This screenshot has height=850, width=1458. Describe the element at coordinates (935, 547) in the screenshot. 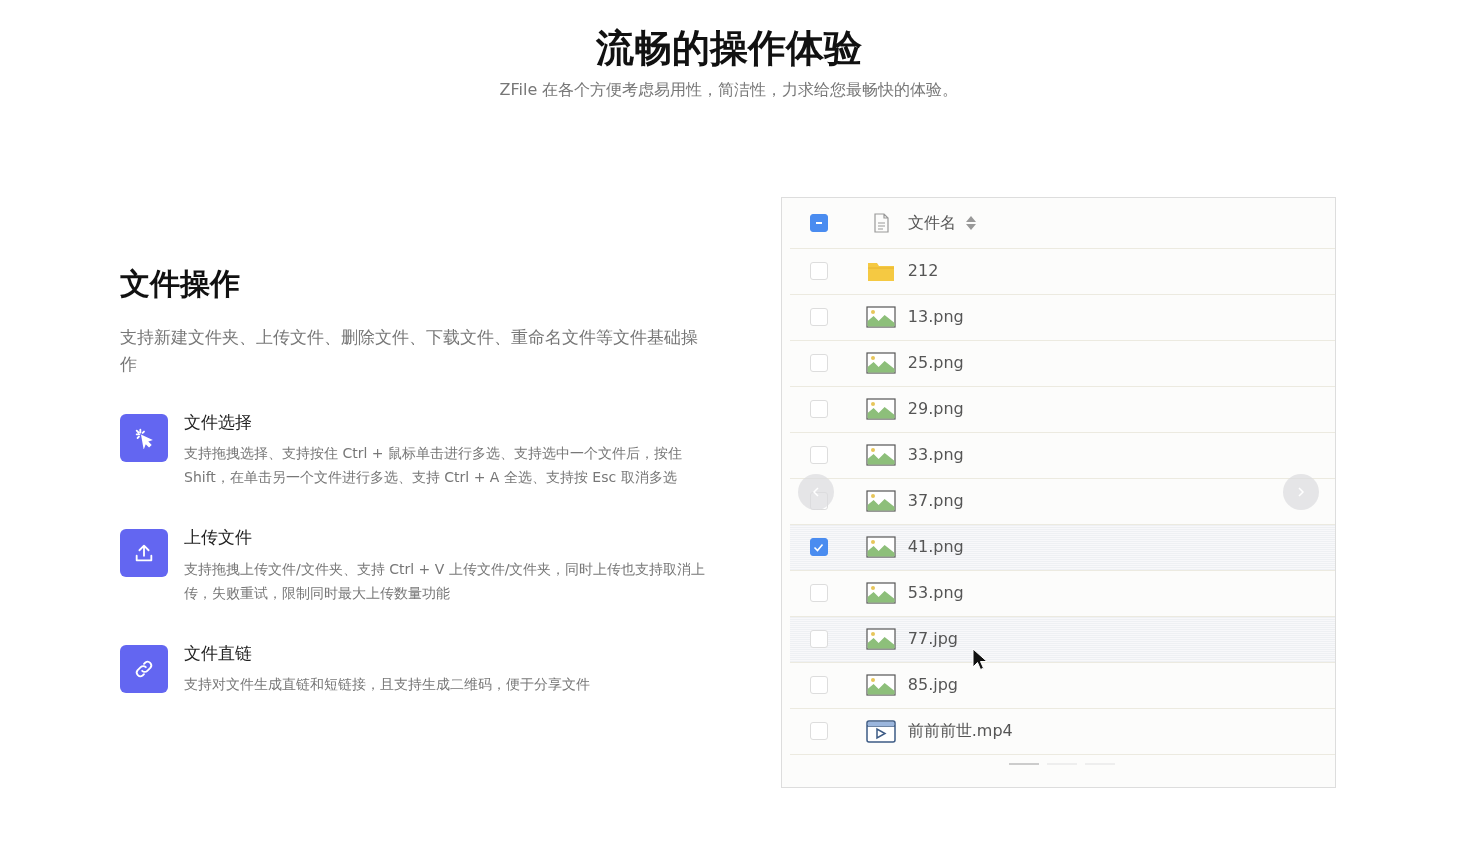

I see `file-name: 41.png` at that location.